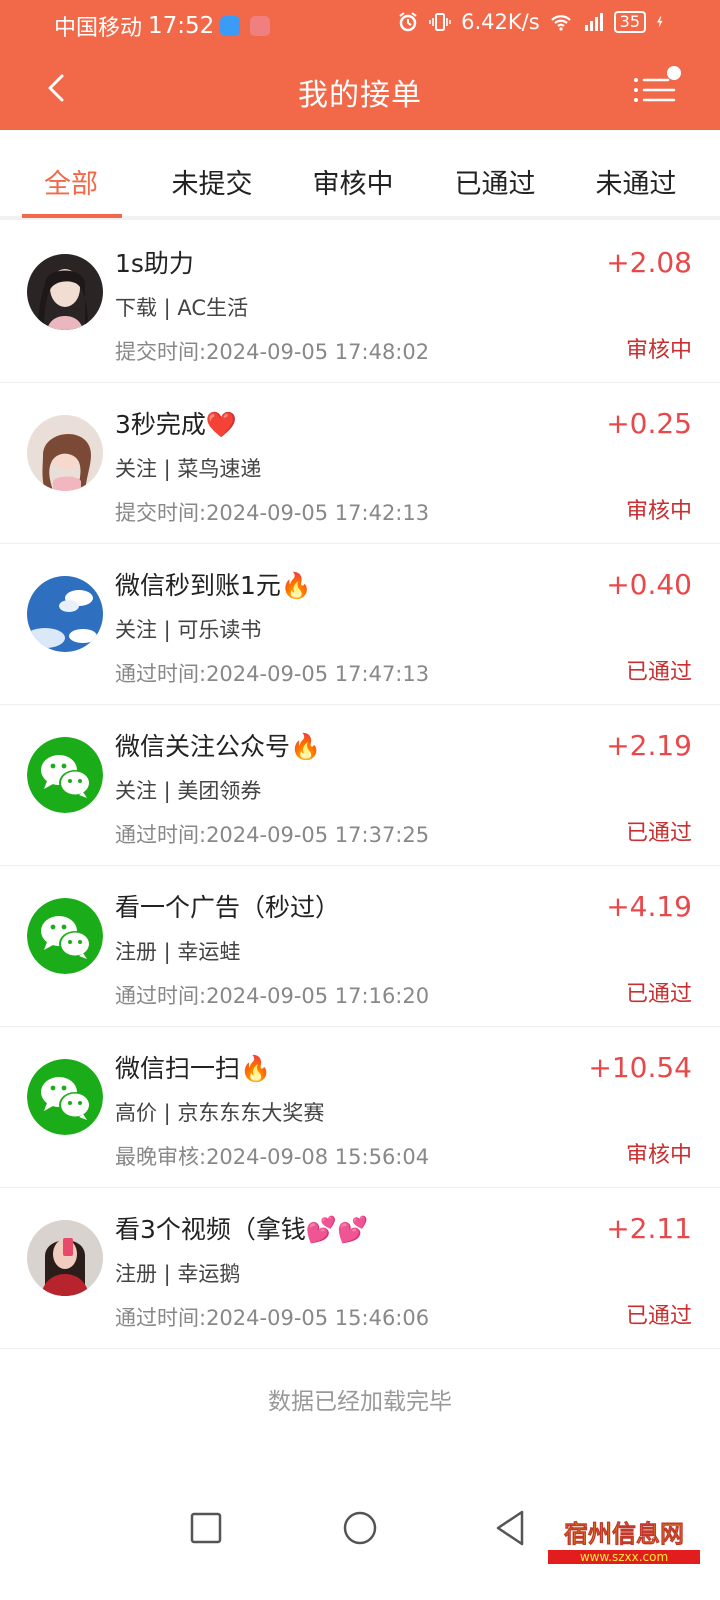 This screenshot has width=720, height=1600. Describe the element at coordinates (360, 95) in the screenshot. I see `page-title: 我的接单` at that location.